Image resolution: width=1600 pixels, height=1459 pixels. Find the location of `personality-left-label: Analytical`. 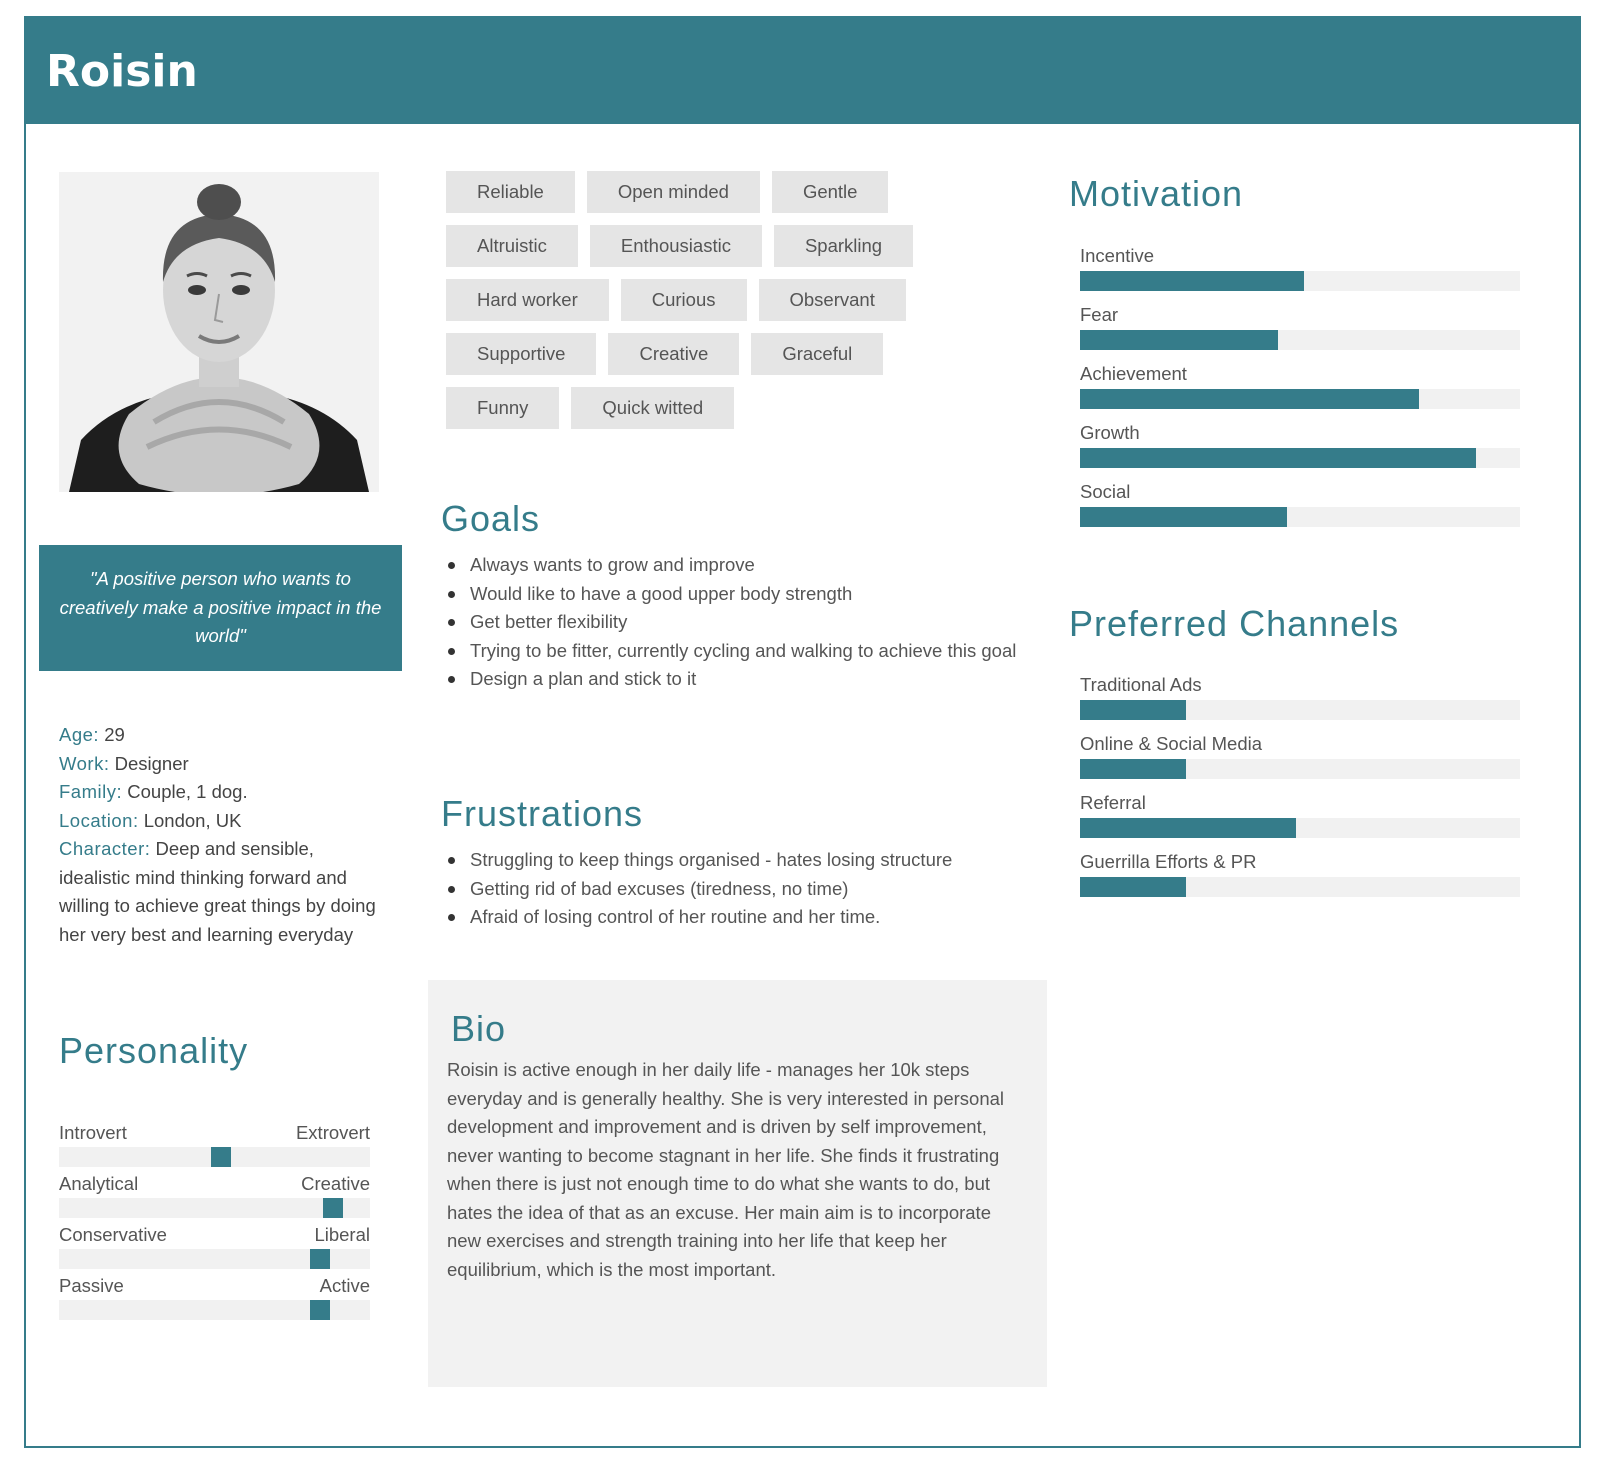

personality-left-label: Analytical is located at coordinates (99, 1183).